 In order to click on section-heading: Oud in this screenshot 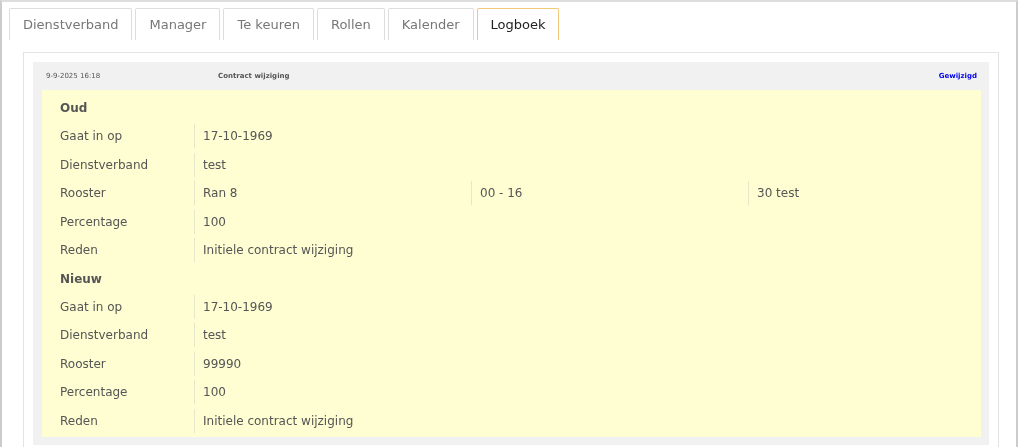, I will do `click(74, 108)`.